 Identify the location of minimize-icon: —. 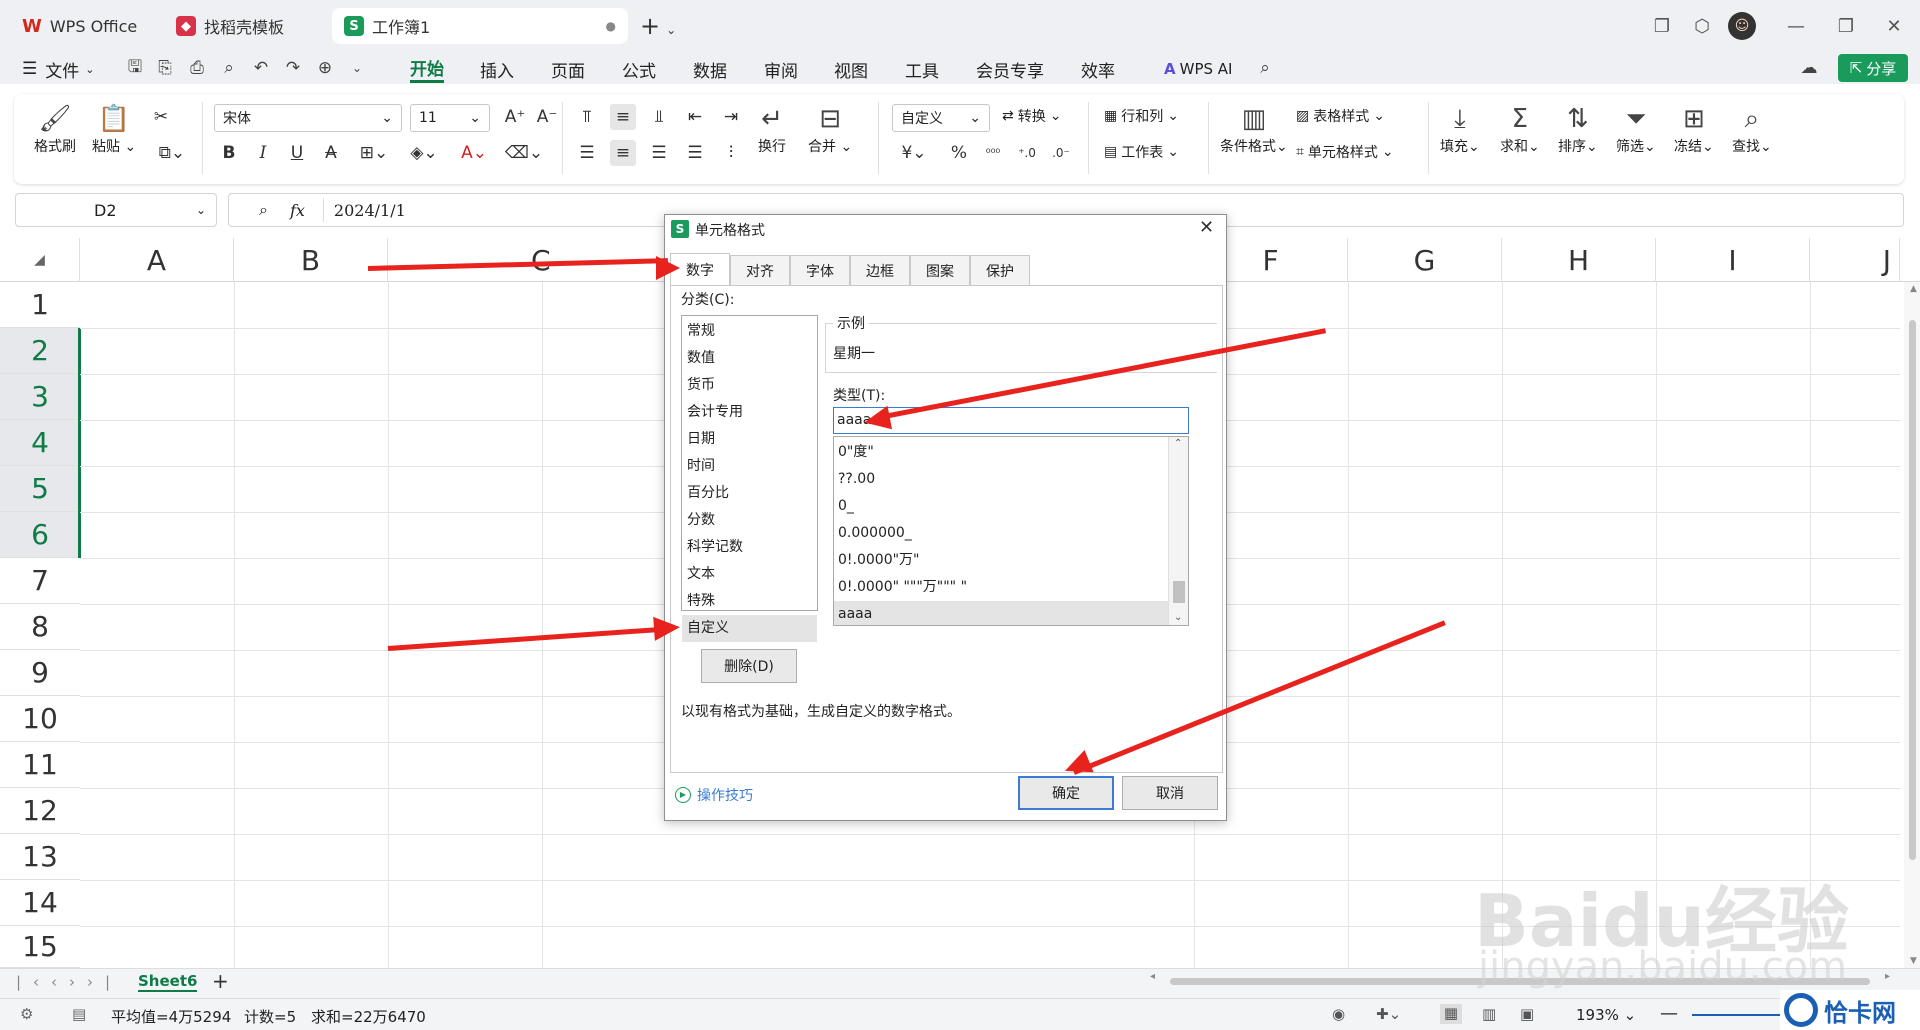
(1796, 26).